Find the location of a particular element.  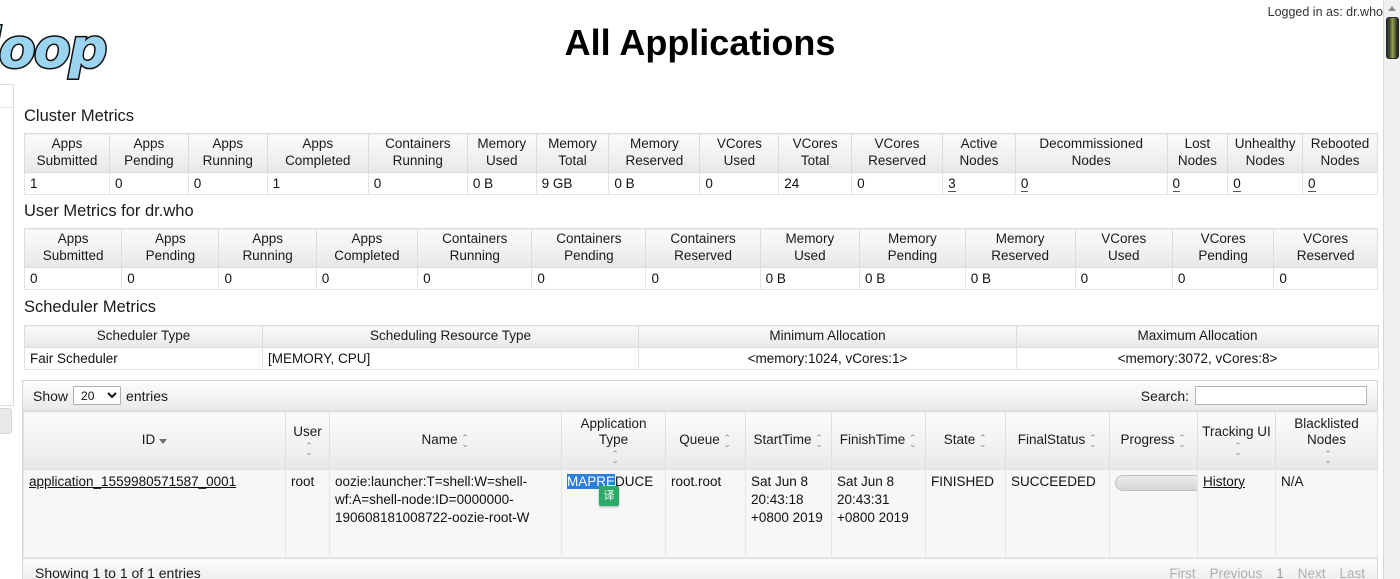

user-metric-val-7: 0 B is located at coordinates (810, 278).